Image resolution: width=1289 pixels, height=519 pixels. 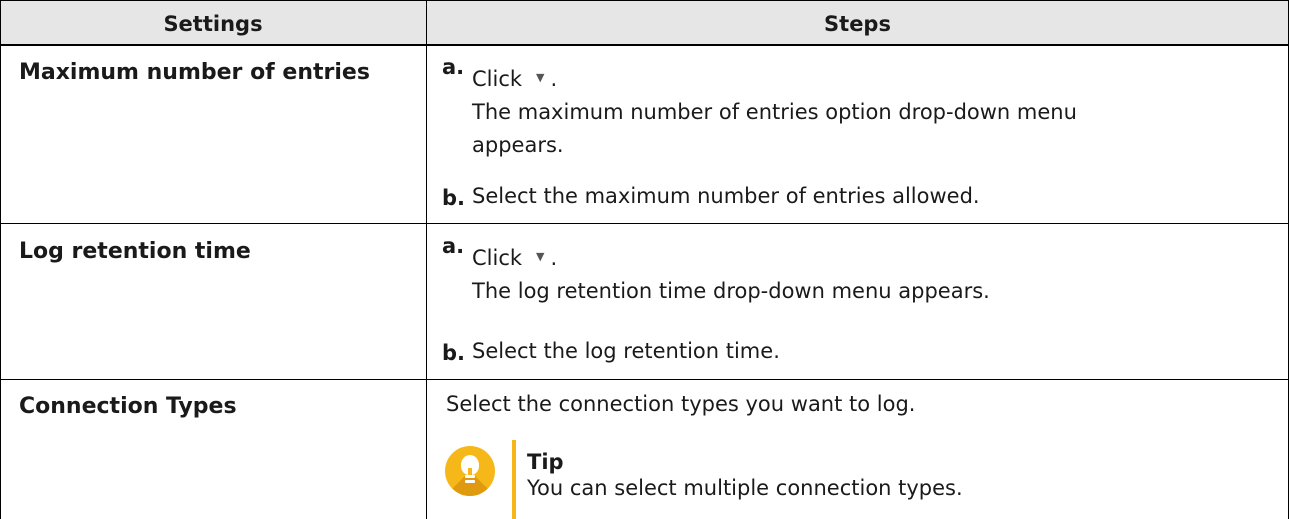 What do you see at coordinates (857, 24) in the screenshot?
I see `column-header-steps: Steps` at bounding box center [857, 24].